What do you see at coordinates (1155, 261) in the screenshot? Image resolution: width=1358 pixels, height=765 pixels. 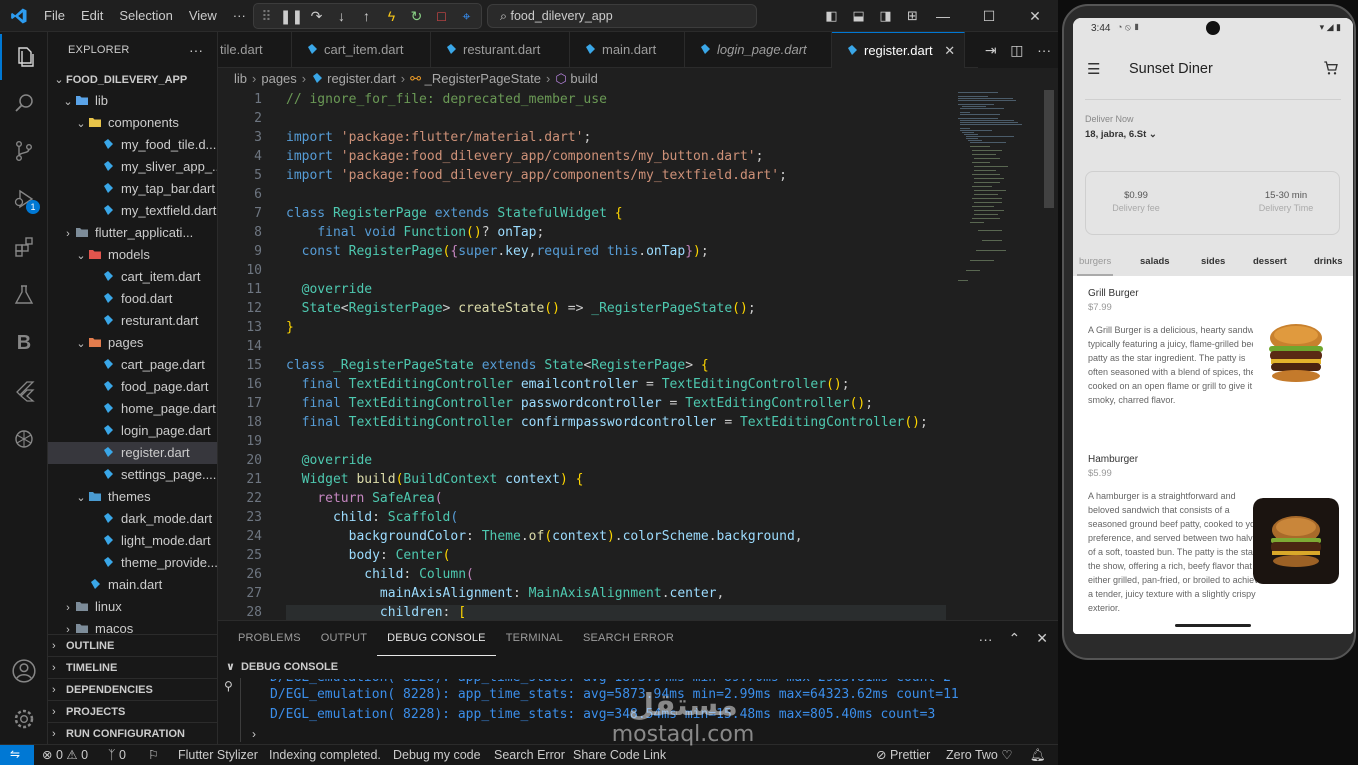 I see `tab-salads: salads` at bounding box center [1155, 261].